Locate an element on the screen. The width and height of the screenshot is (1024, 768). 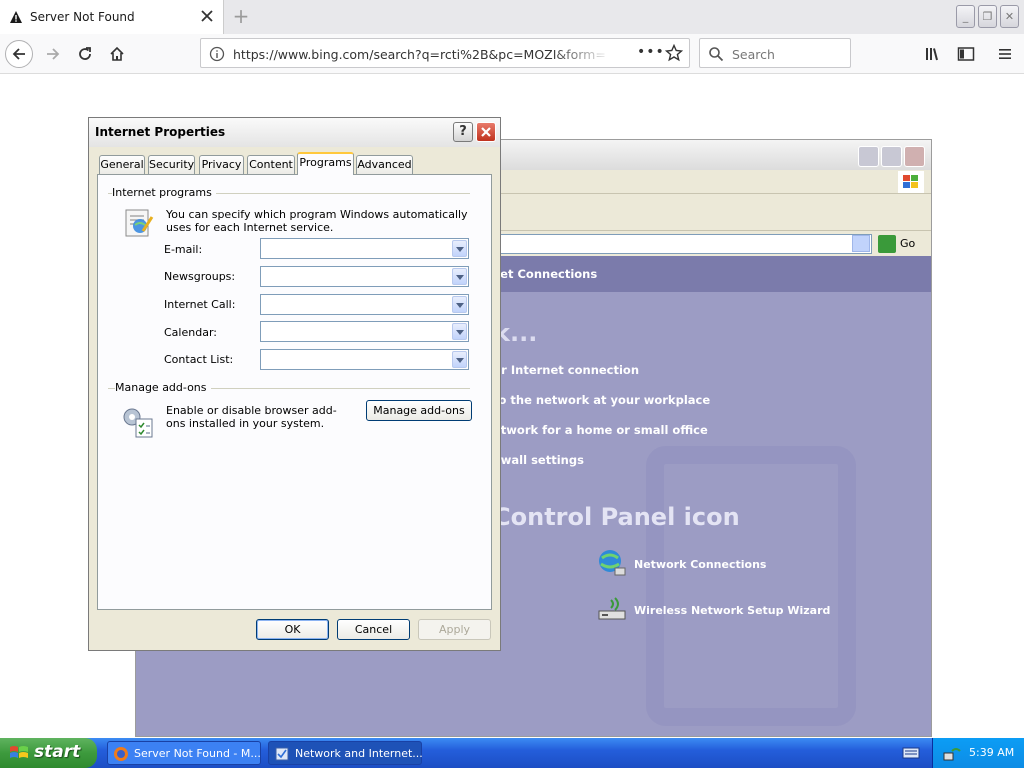
system-tray: 5:39 AM is located at coordinates (978, 753).